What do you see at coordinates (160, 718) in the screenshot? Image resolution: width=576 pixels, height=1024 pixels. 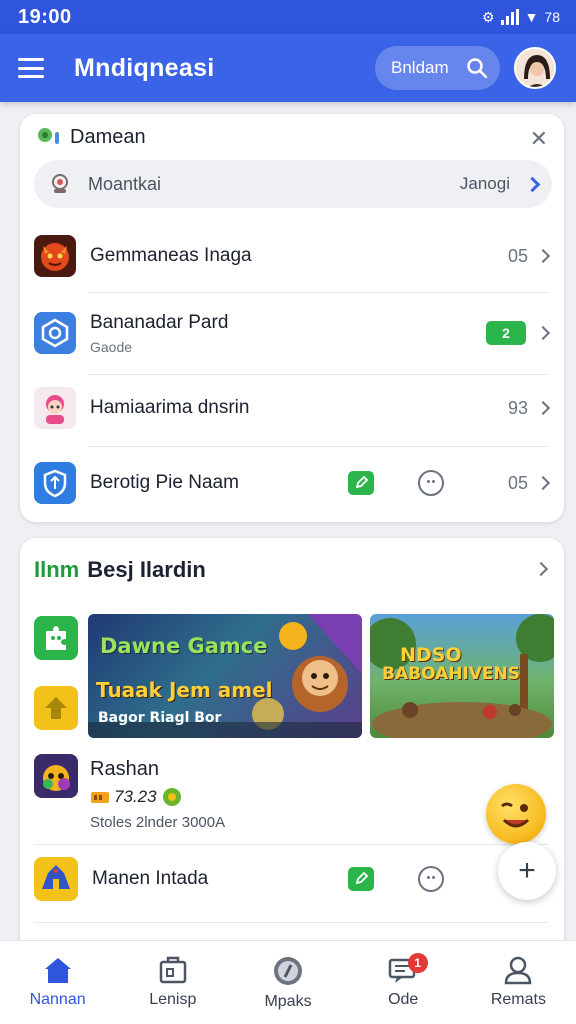 I see `banner-caption: Bagor Riagl Bor` at bounding box center [160, 718].